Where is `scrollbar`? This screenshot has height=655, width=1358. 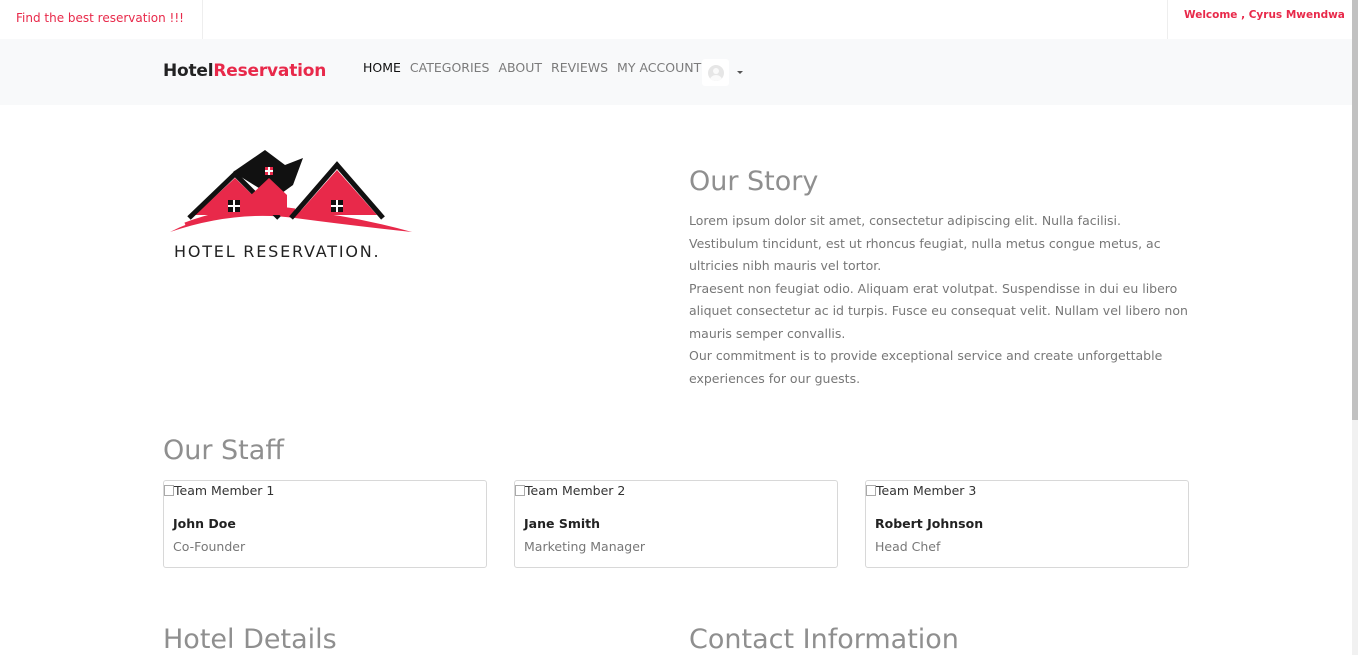 scrollbar is located at coordinates (1355, 327).